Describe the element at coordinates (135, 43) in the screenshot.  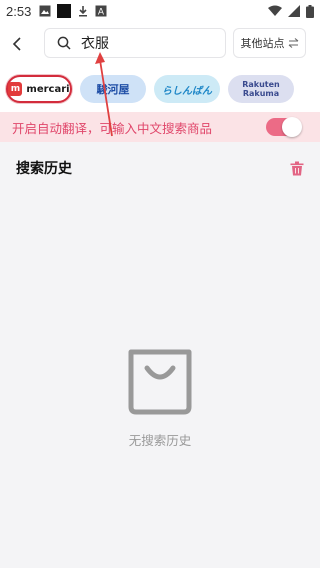
I see `search-input: 衣服` at that location.